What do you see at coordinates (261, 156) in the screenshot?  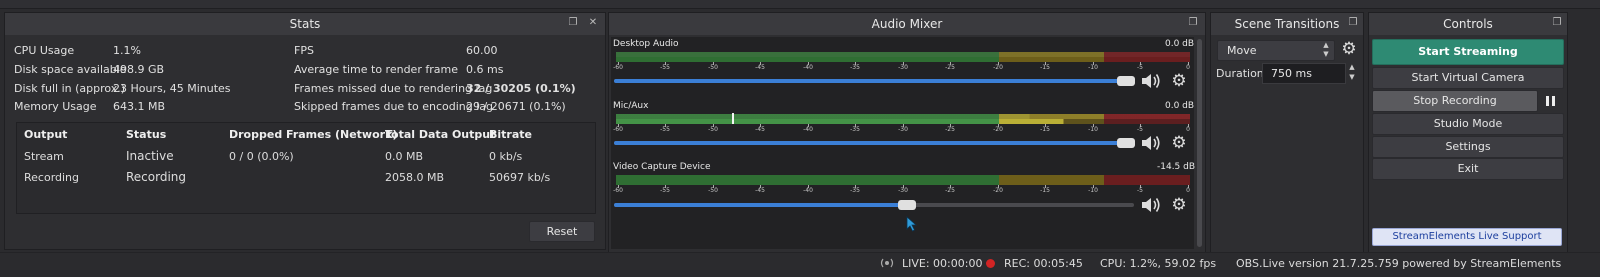 I see `row-stream-dropped: 0 / 0 (0.0%)` at bounding box center [261, 156].